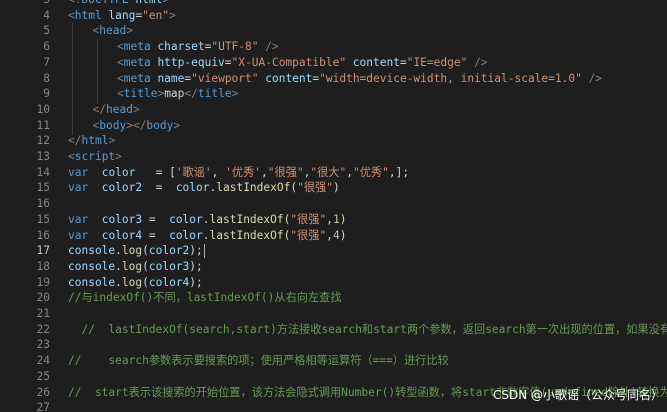 This screenshot has height=412, width=667. I want to click on code-line: 16, so click(333, 203).